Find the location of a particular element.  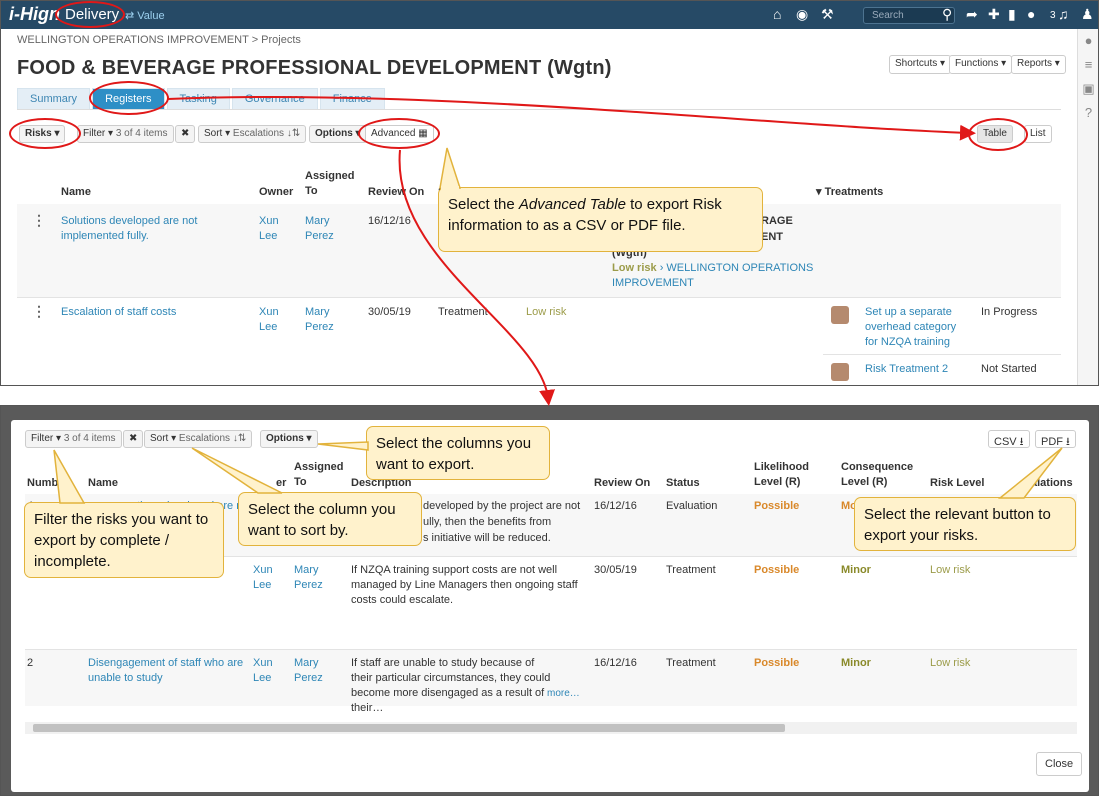

app-logo: i-Hign is located at coordinates (34, 14).